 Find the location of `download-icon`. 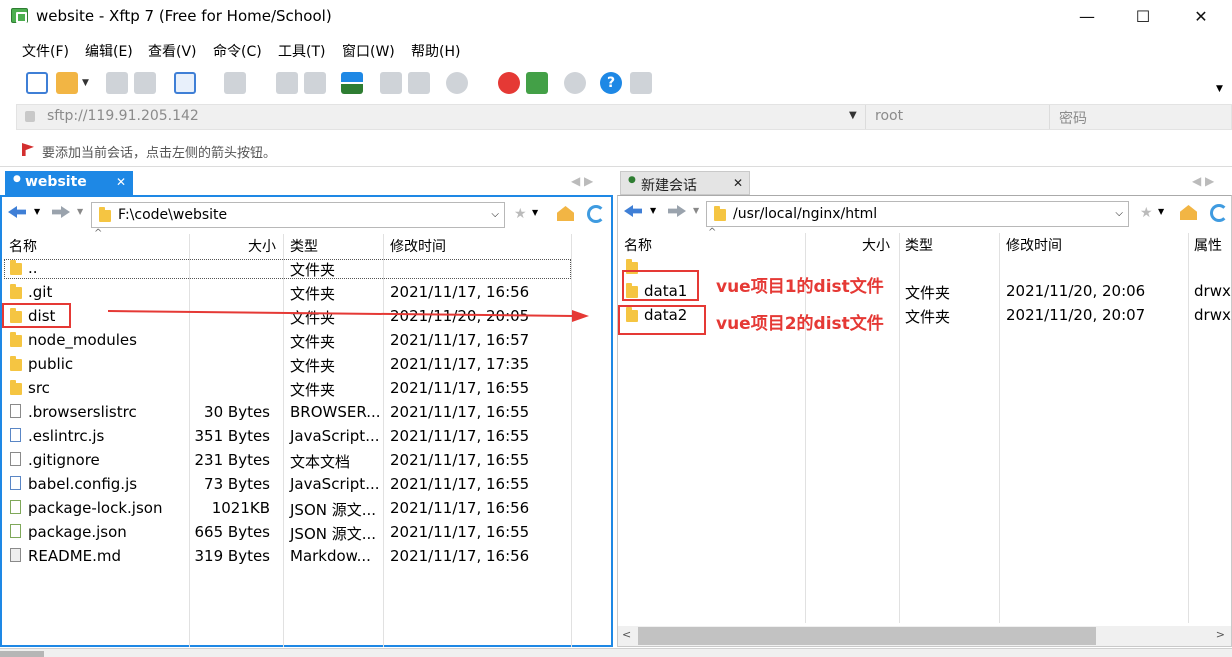

download-icon is located at coordinates (315, 83).